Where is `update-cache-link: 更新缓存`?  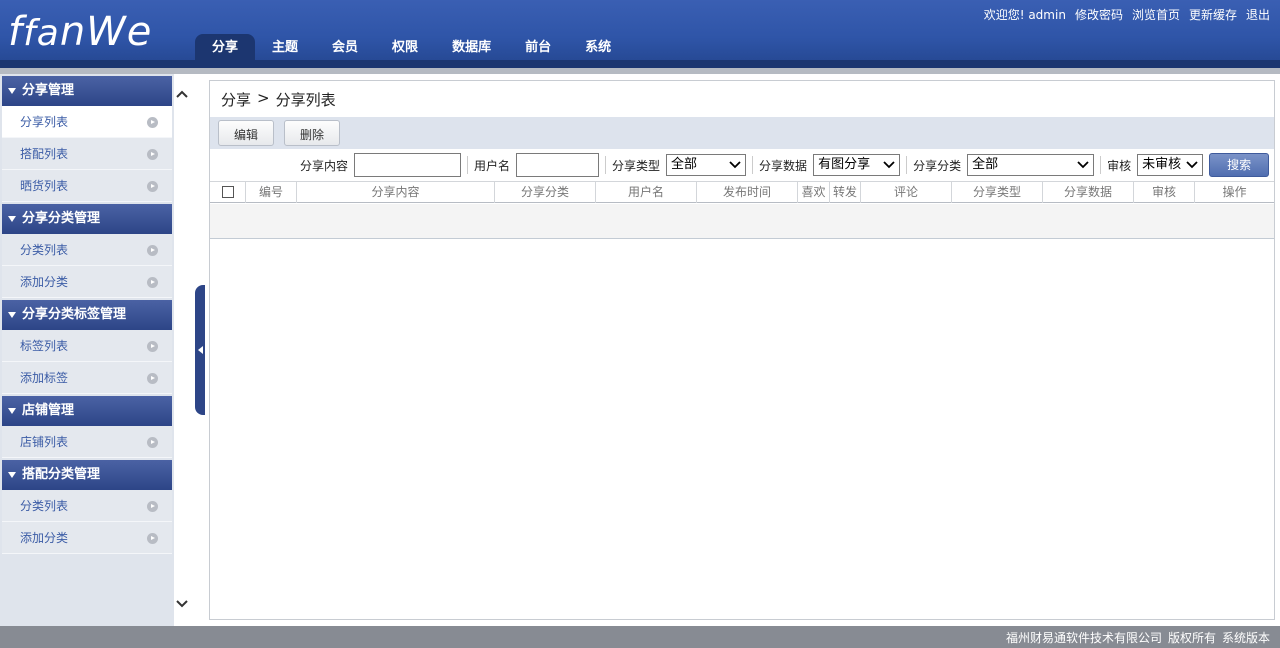 update-cache-link: 更新缓存 is located at coordinates (1213, 14).